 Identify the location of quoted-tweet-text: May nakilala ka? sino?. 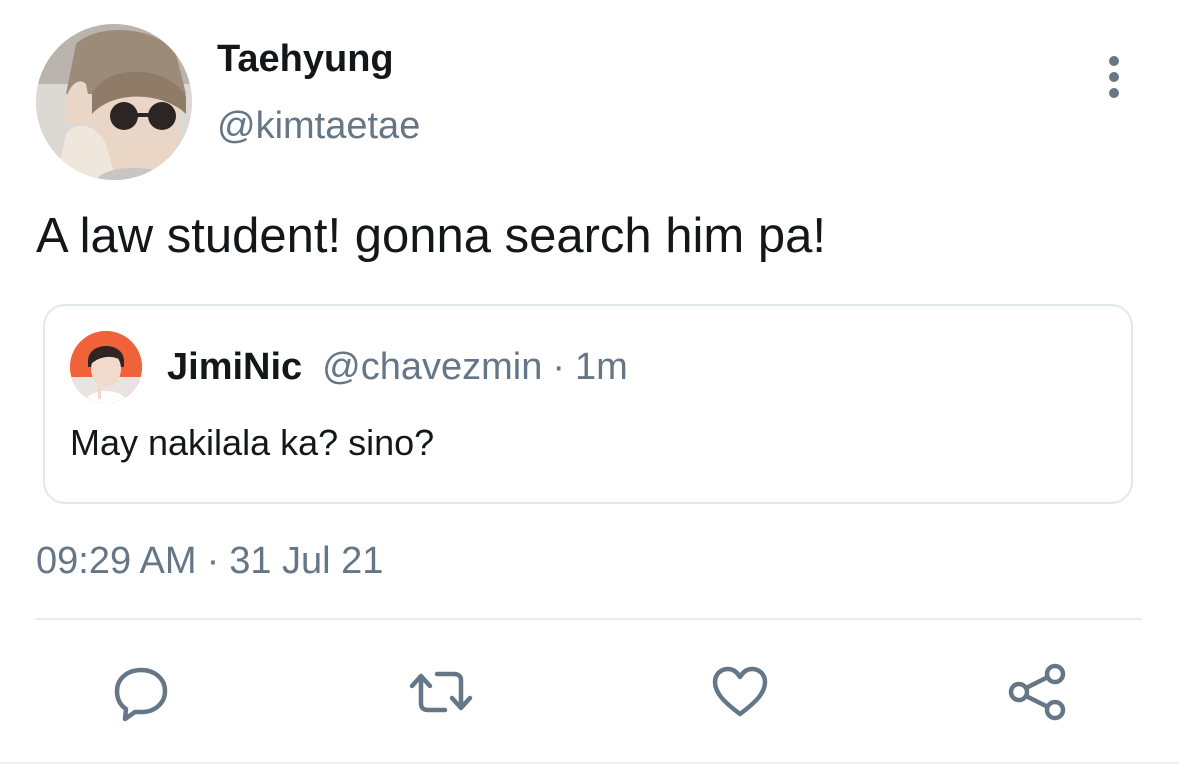
(252, 442).